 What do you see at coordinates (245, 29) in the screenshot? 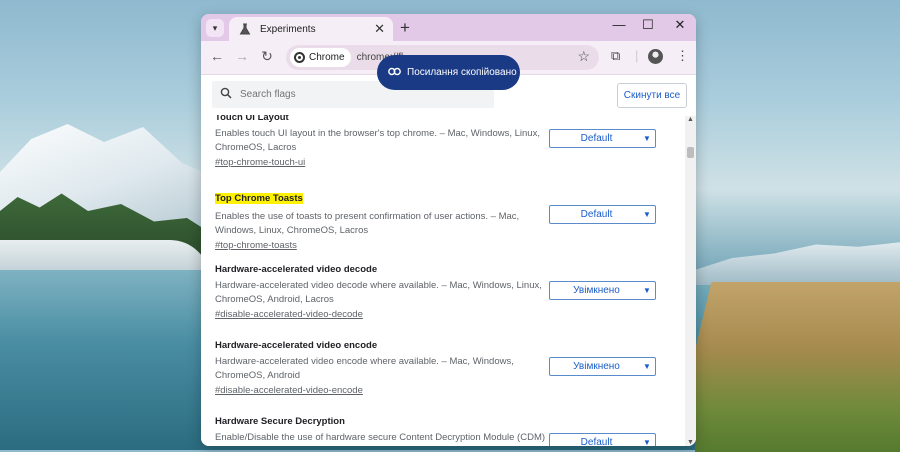
I see `flask-icon` at bounding box center [245, 29].